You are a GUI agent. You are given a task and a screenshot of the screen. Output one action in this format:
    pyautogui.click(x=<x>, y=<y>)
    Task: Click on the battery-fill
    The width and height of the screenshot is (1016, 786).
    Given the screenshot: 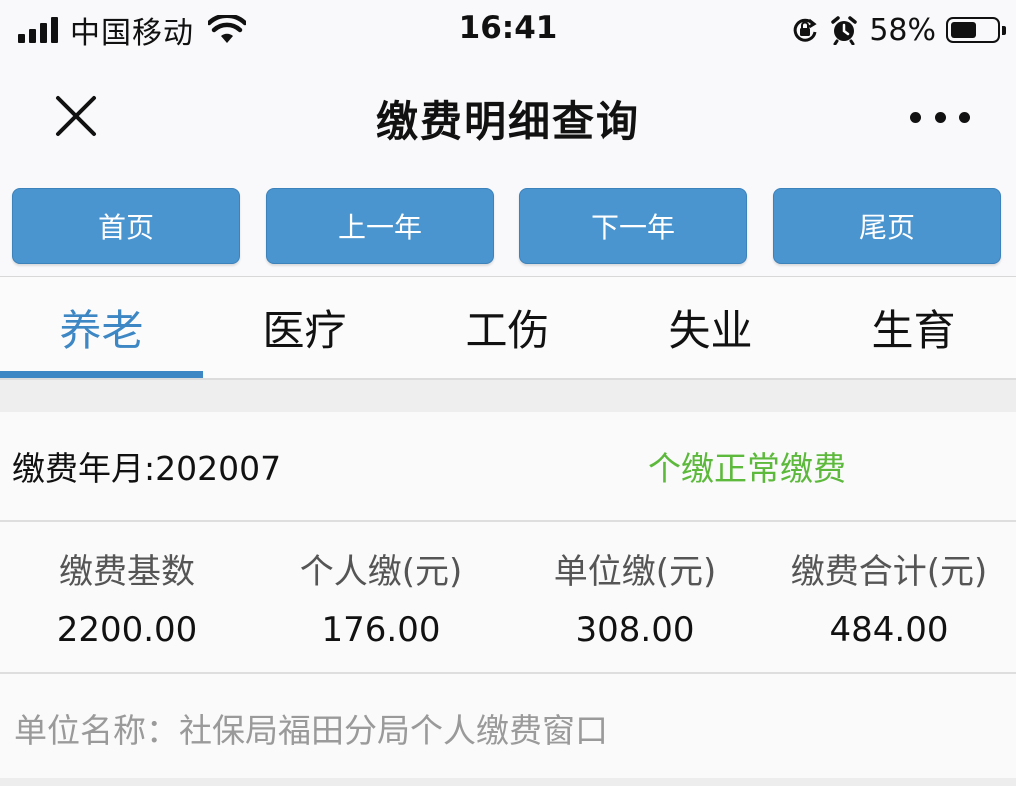 What is the action you would take?
    pyautogui.click(x=963, y=30)
    